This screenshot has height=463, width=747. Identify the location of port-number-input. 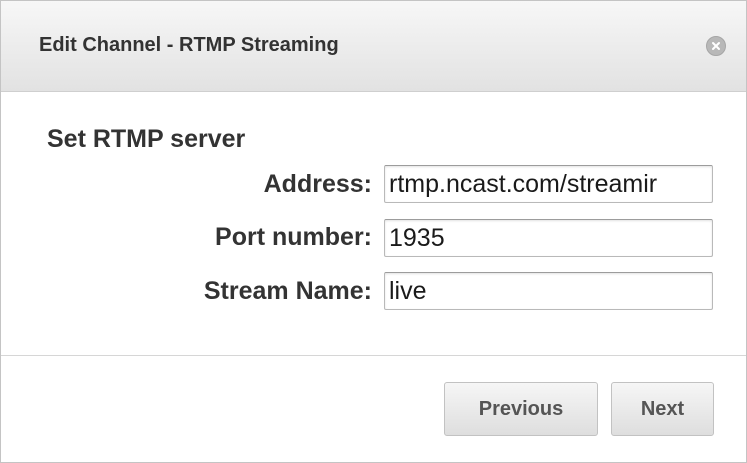
(548, 238).